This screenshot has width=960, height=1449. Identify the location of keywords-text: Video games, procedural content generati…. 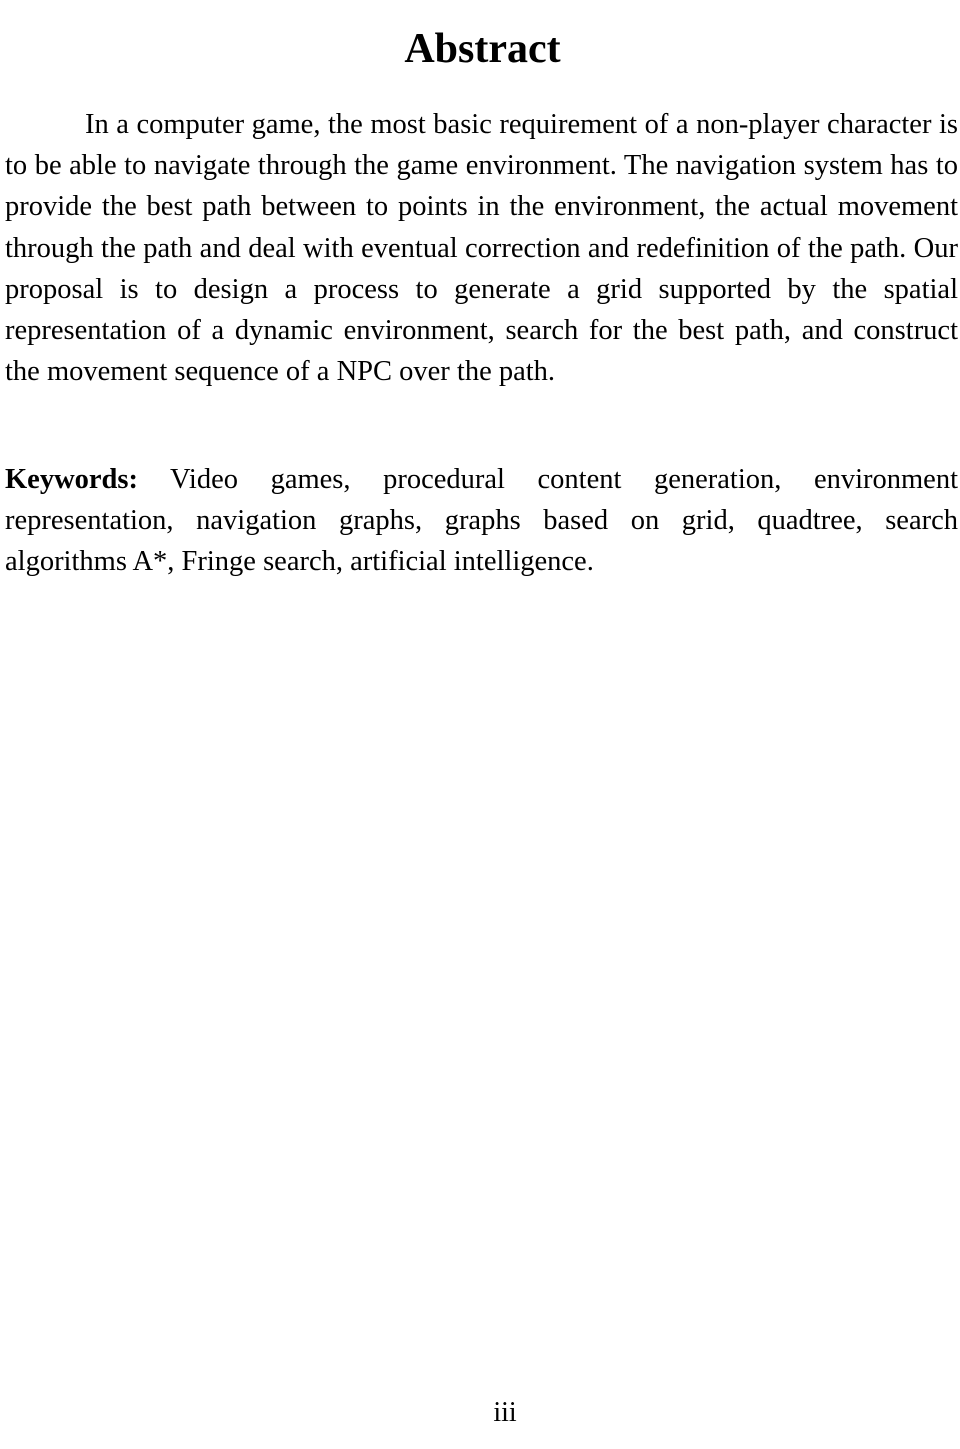
(481, 521).